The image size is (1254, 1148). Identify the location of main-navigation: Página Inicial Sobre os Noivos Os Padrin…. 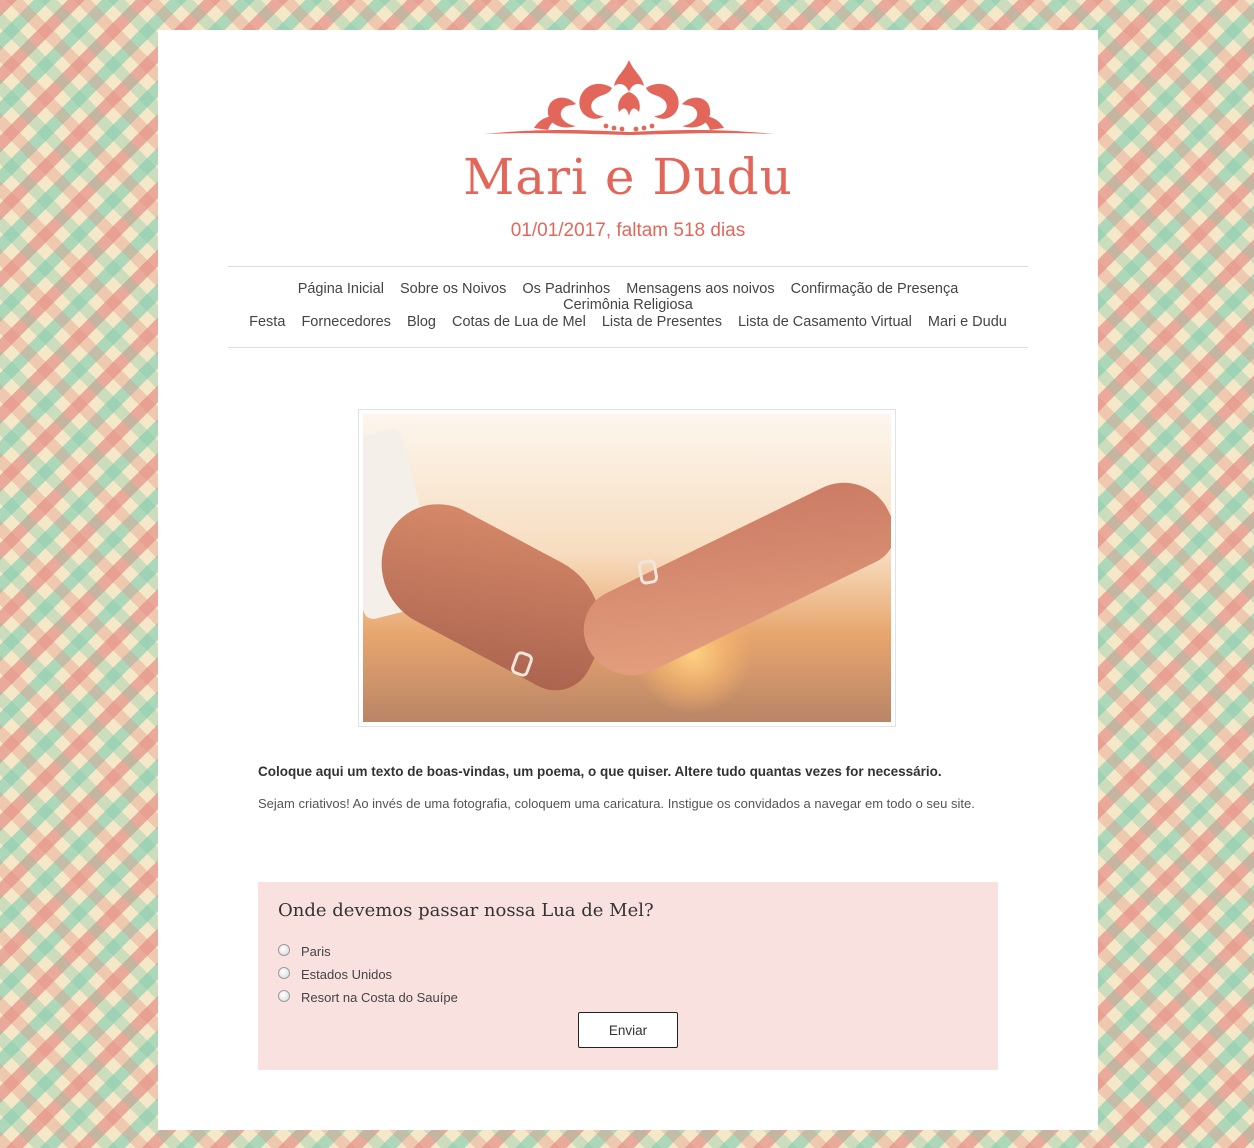
(628, 307).